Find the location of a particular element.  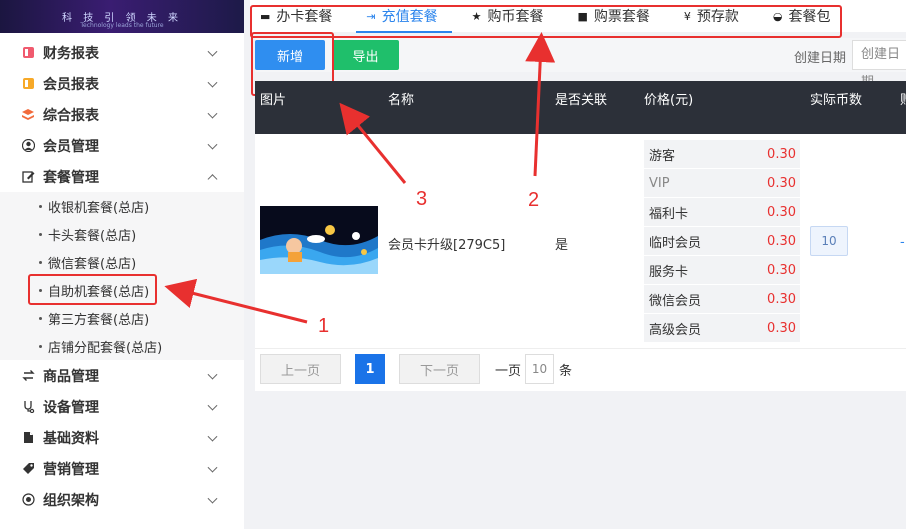

annotation-number-1: 1 is located at coordinates (324, 326).